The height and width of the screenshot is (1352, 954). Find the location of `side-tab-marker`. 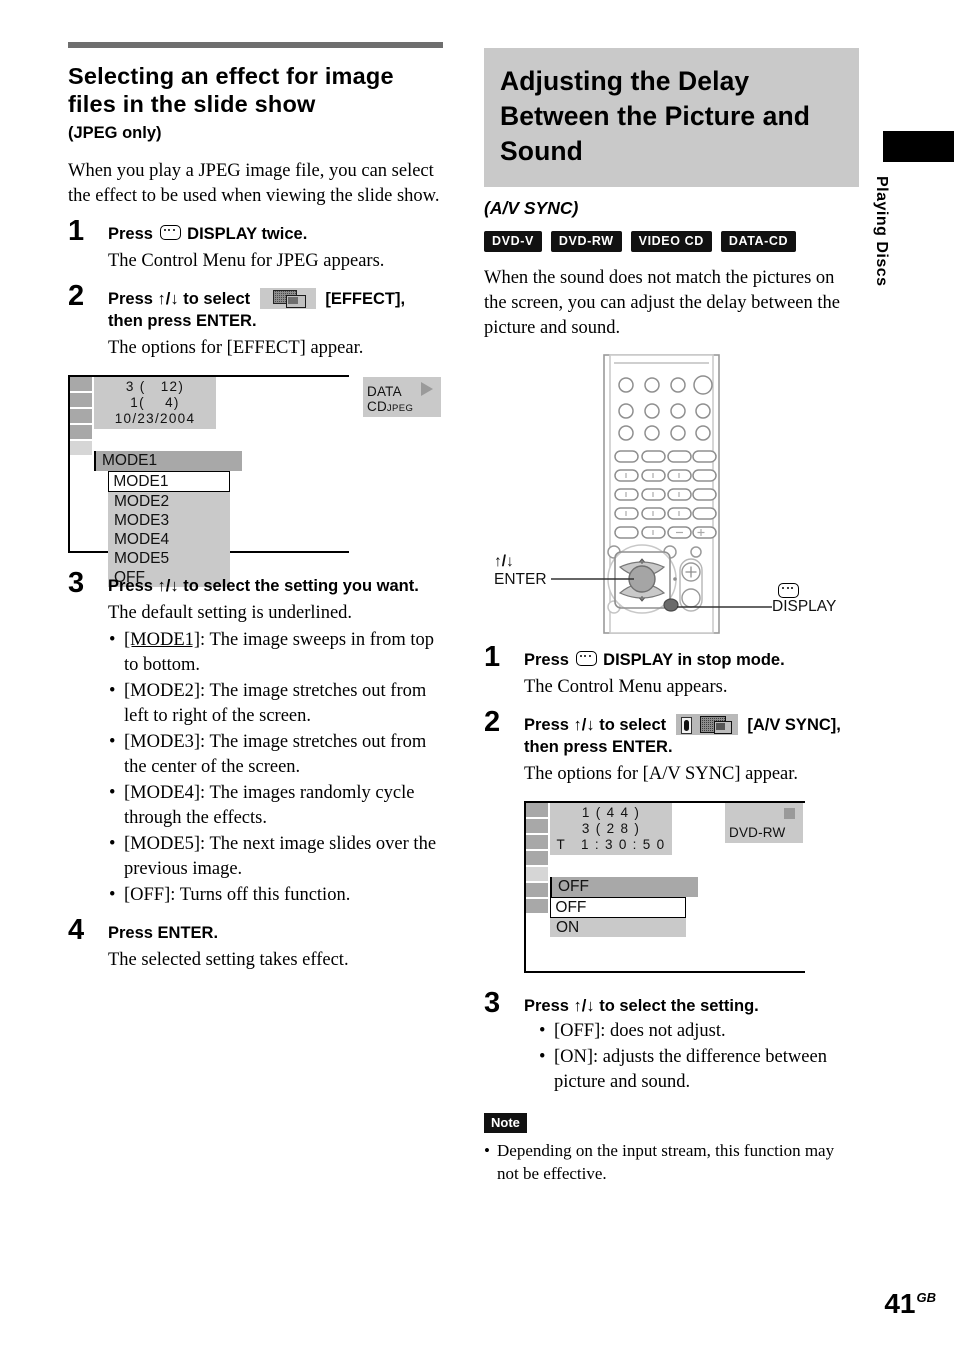

side-tab-marker is located at coordinates (918, 146).